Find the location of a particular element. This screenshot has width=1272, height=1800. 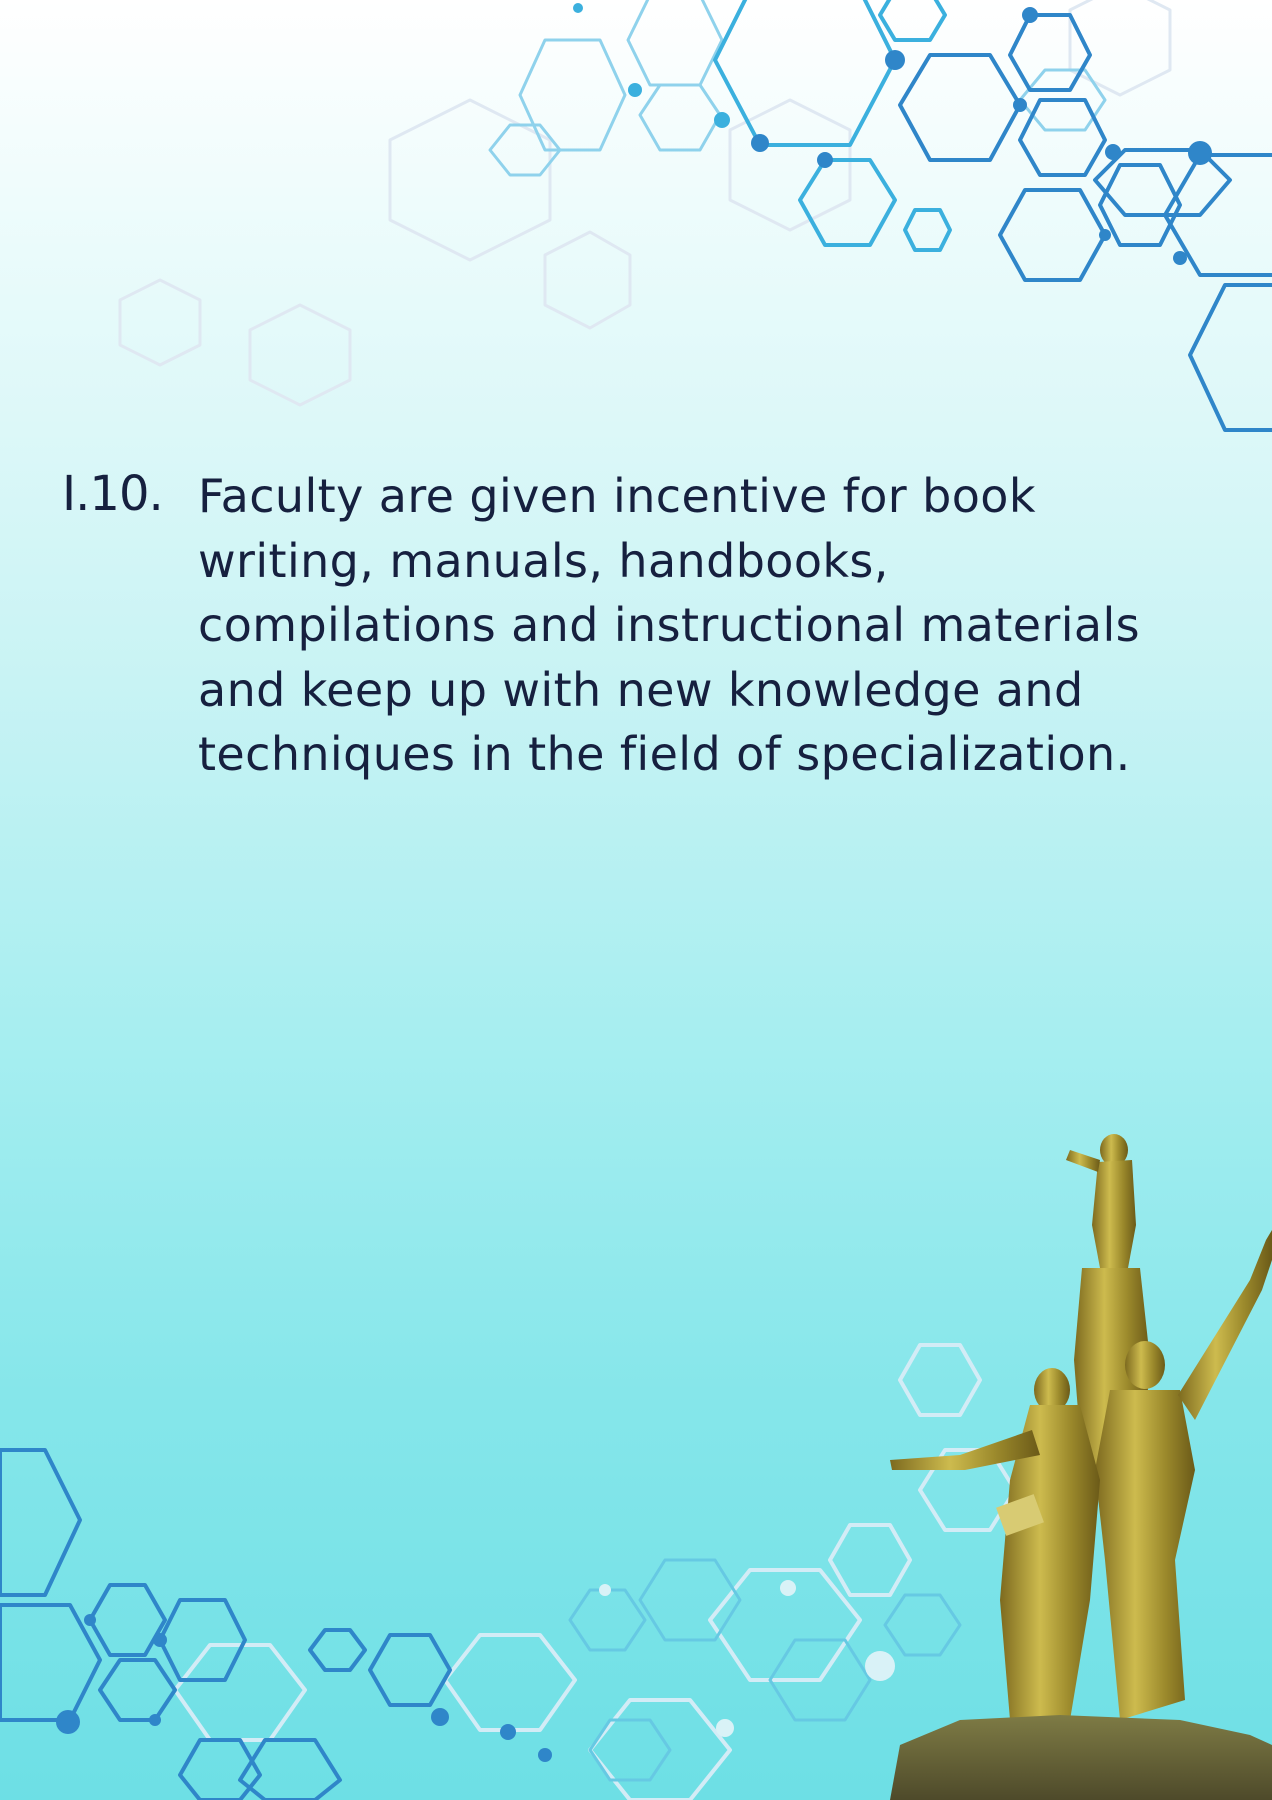

statue-base is located at coordinates (1081, 1757).